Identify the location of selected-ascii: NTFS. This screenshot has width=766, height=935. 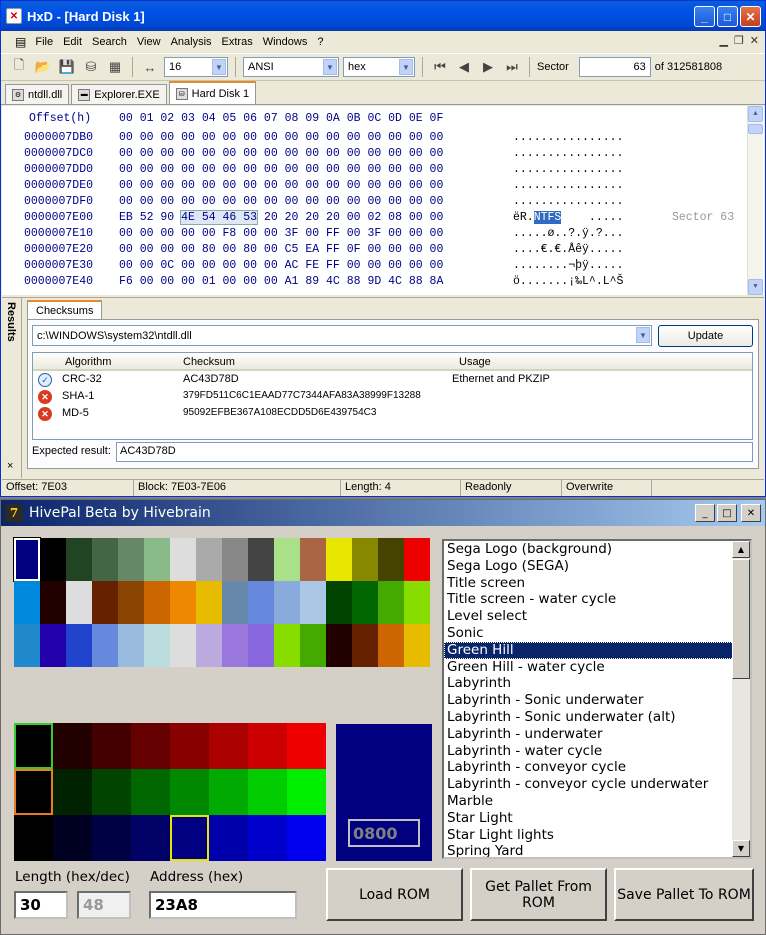
(547, 217).